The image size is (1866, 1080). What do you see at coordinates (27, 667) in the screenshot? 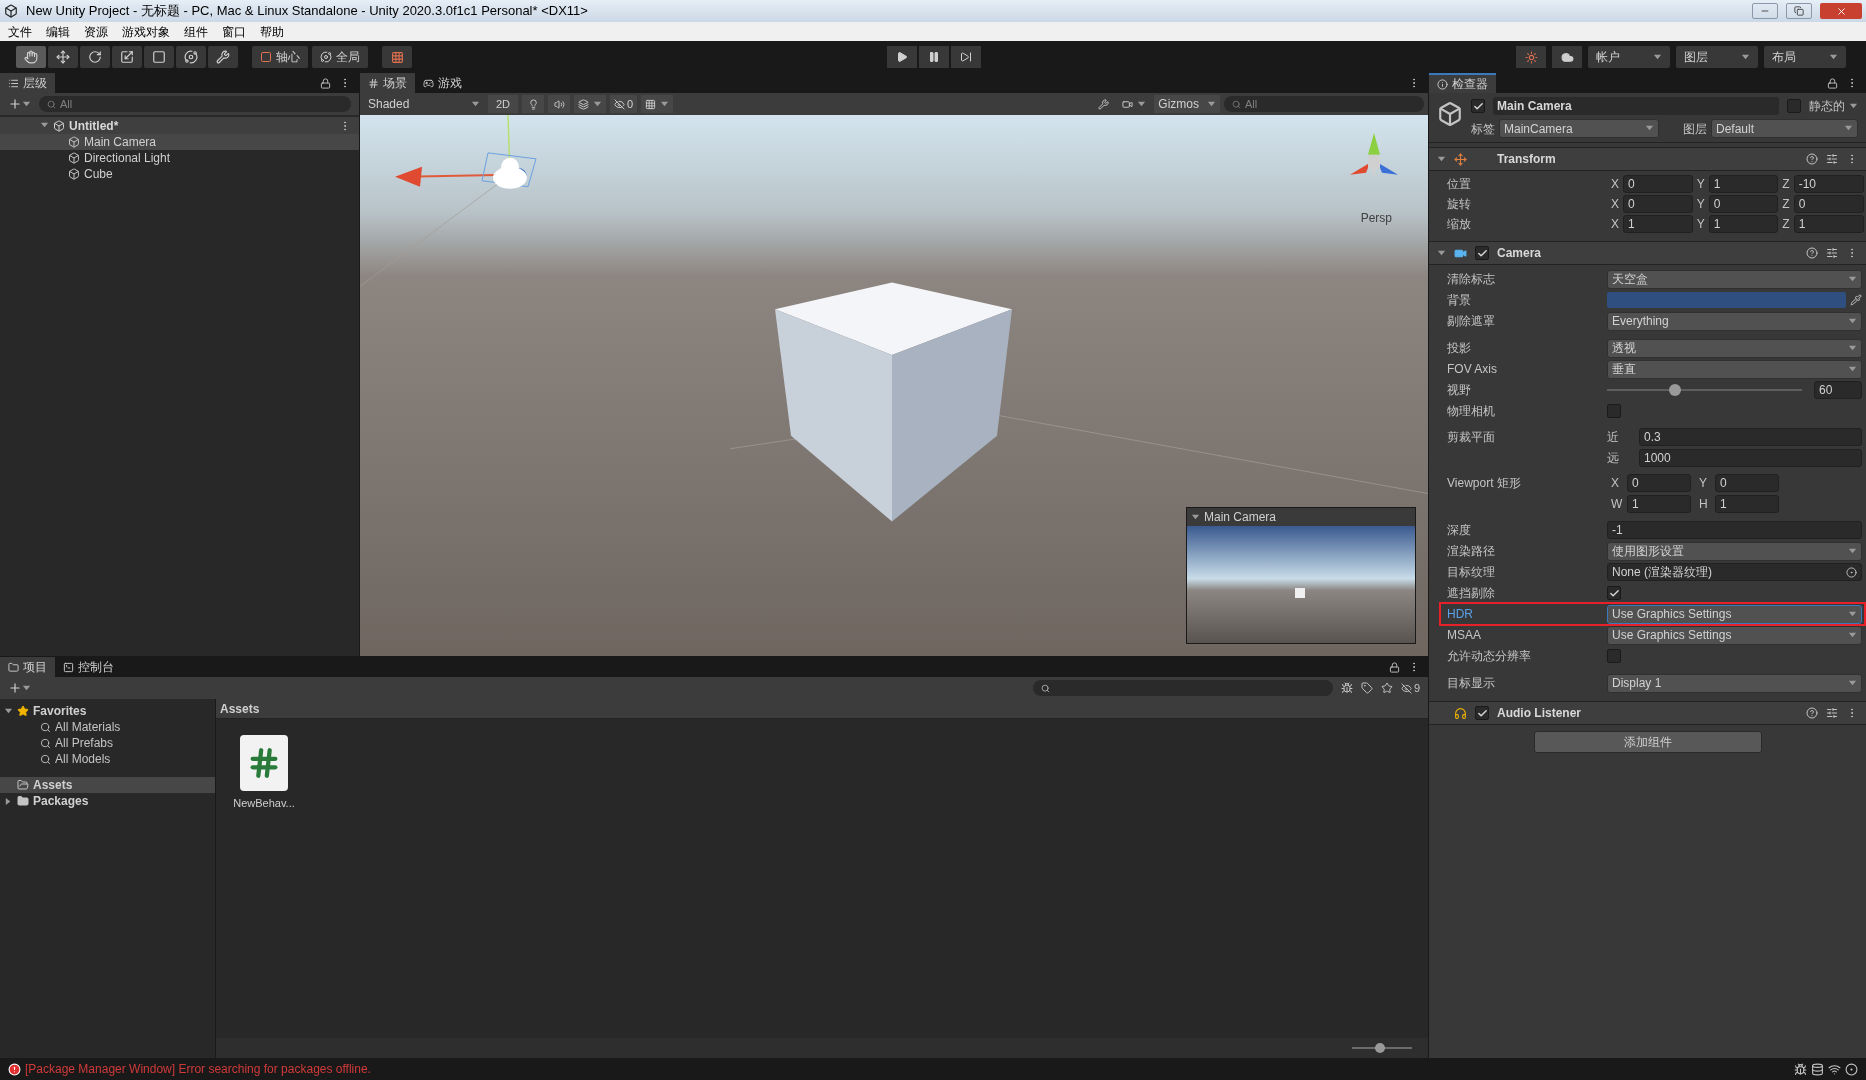
I see `project-tab: 项目` at bounding box center [27, 667].